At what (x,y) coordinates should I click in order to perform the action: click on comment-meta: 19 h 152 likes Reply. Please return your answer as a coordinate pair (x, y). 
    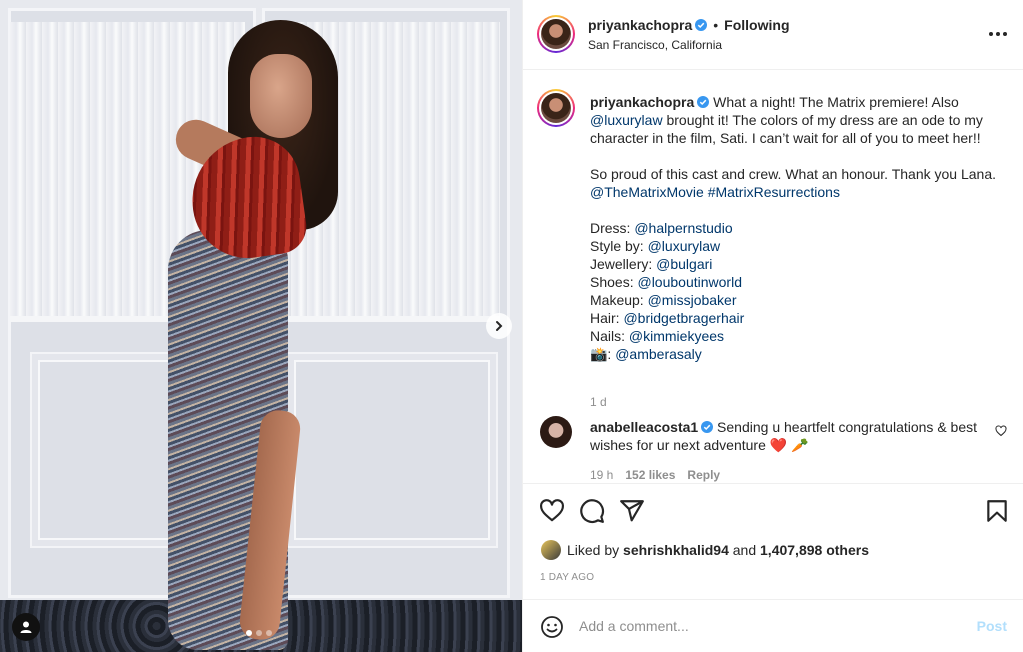
    Looking at the image, I should click on (655, 475).